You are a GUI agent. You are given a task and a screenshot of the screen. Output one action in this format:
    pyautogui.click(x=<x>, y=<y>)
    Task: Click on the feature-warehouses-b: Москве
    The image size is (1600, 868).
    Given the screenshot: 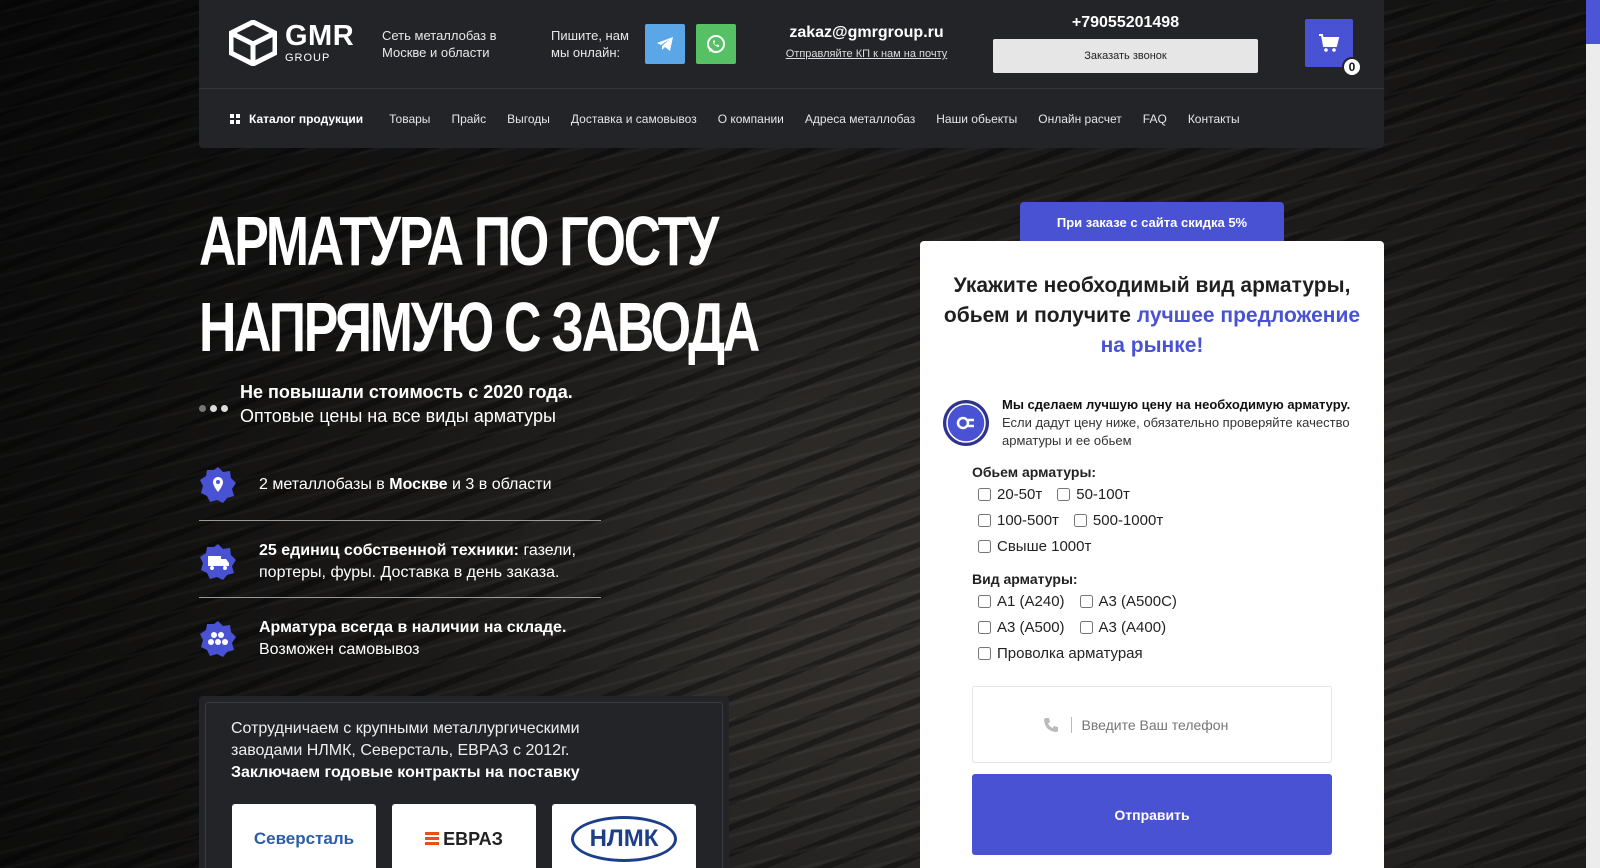 What is the action you would take?
    pyautogui.click(x=418, y=484)
    